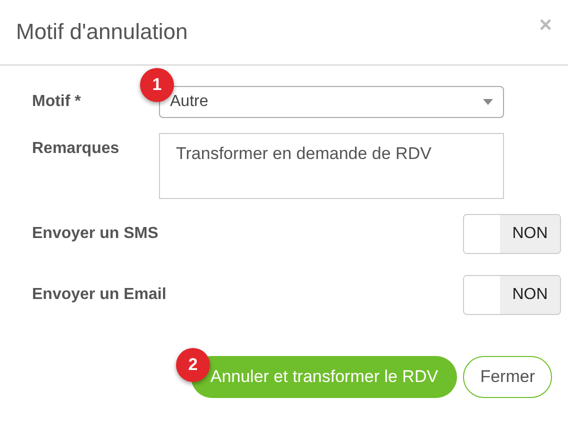 The image size is (568, 421). I want to click on step-badge: 2, so click(193, 365).